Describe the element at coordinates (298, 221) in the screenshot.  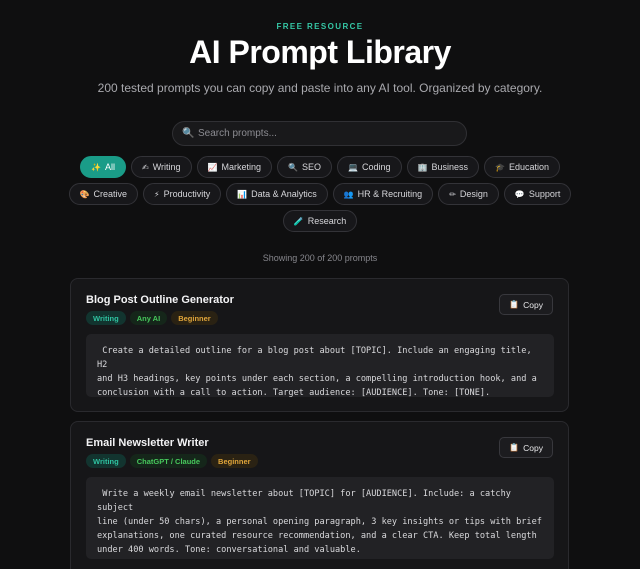
I see `test-tube-icon: 🧪` at that location.